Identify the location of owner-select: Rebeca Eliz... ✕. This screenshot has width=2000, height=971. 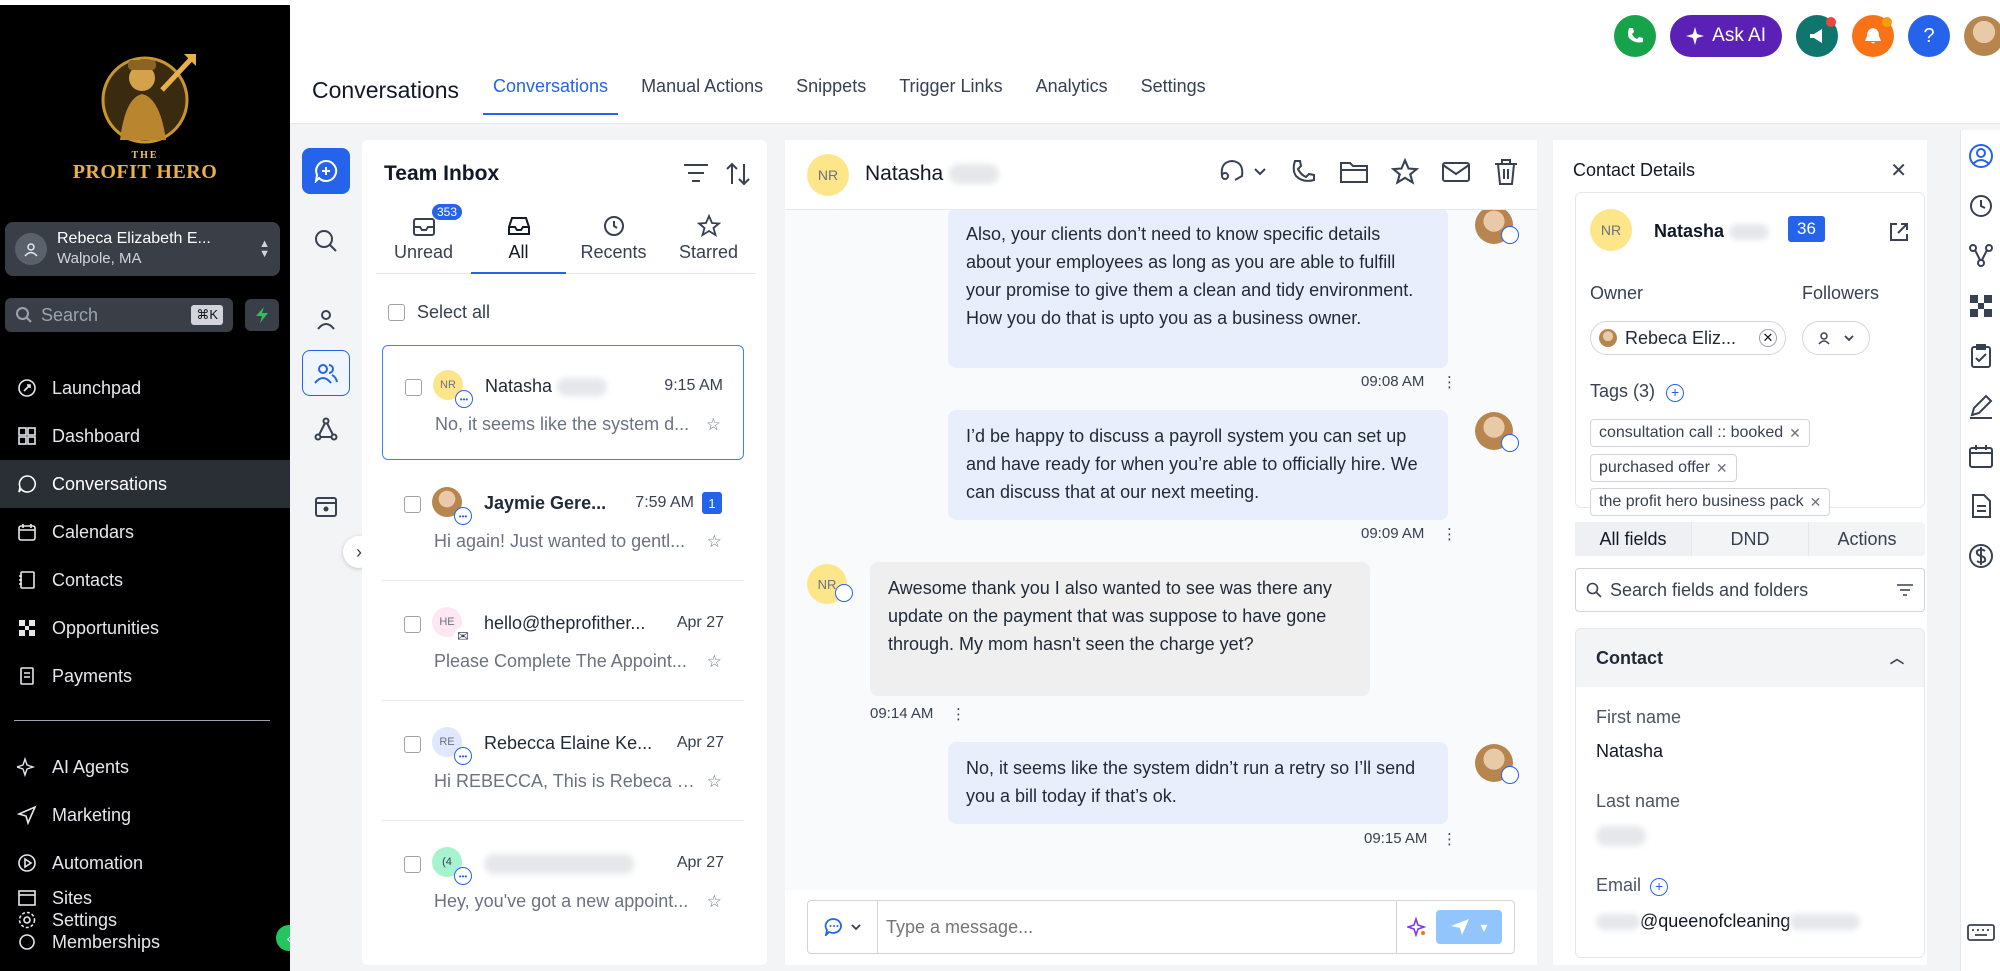
(1688, 338).